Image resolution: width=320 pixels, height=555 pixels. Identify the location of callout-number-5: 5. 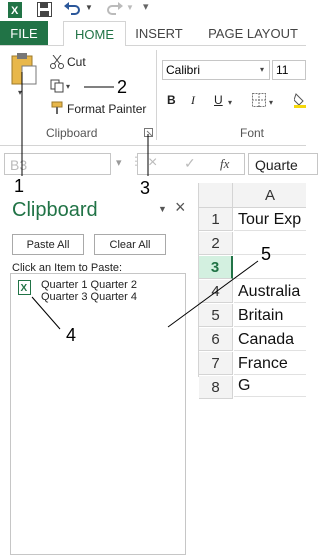
(266, 254).